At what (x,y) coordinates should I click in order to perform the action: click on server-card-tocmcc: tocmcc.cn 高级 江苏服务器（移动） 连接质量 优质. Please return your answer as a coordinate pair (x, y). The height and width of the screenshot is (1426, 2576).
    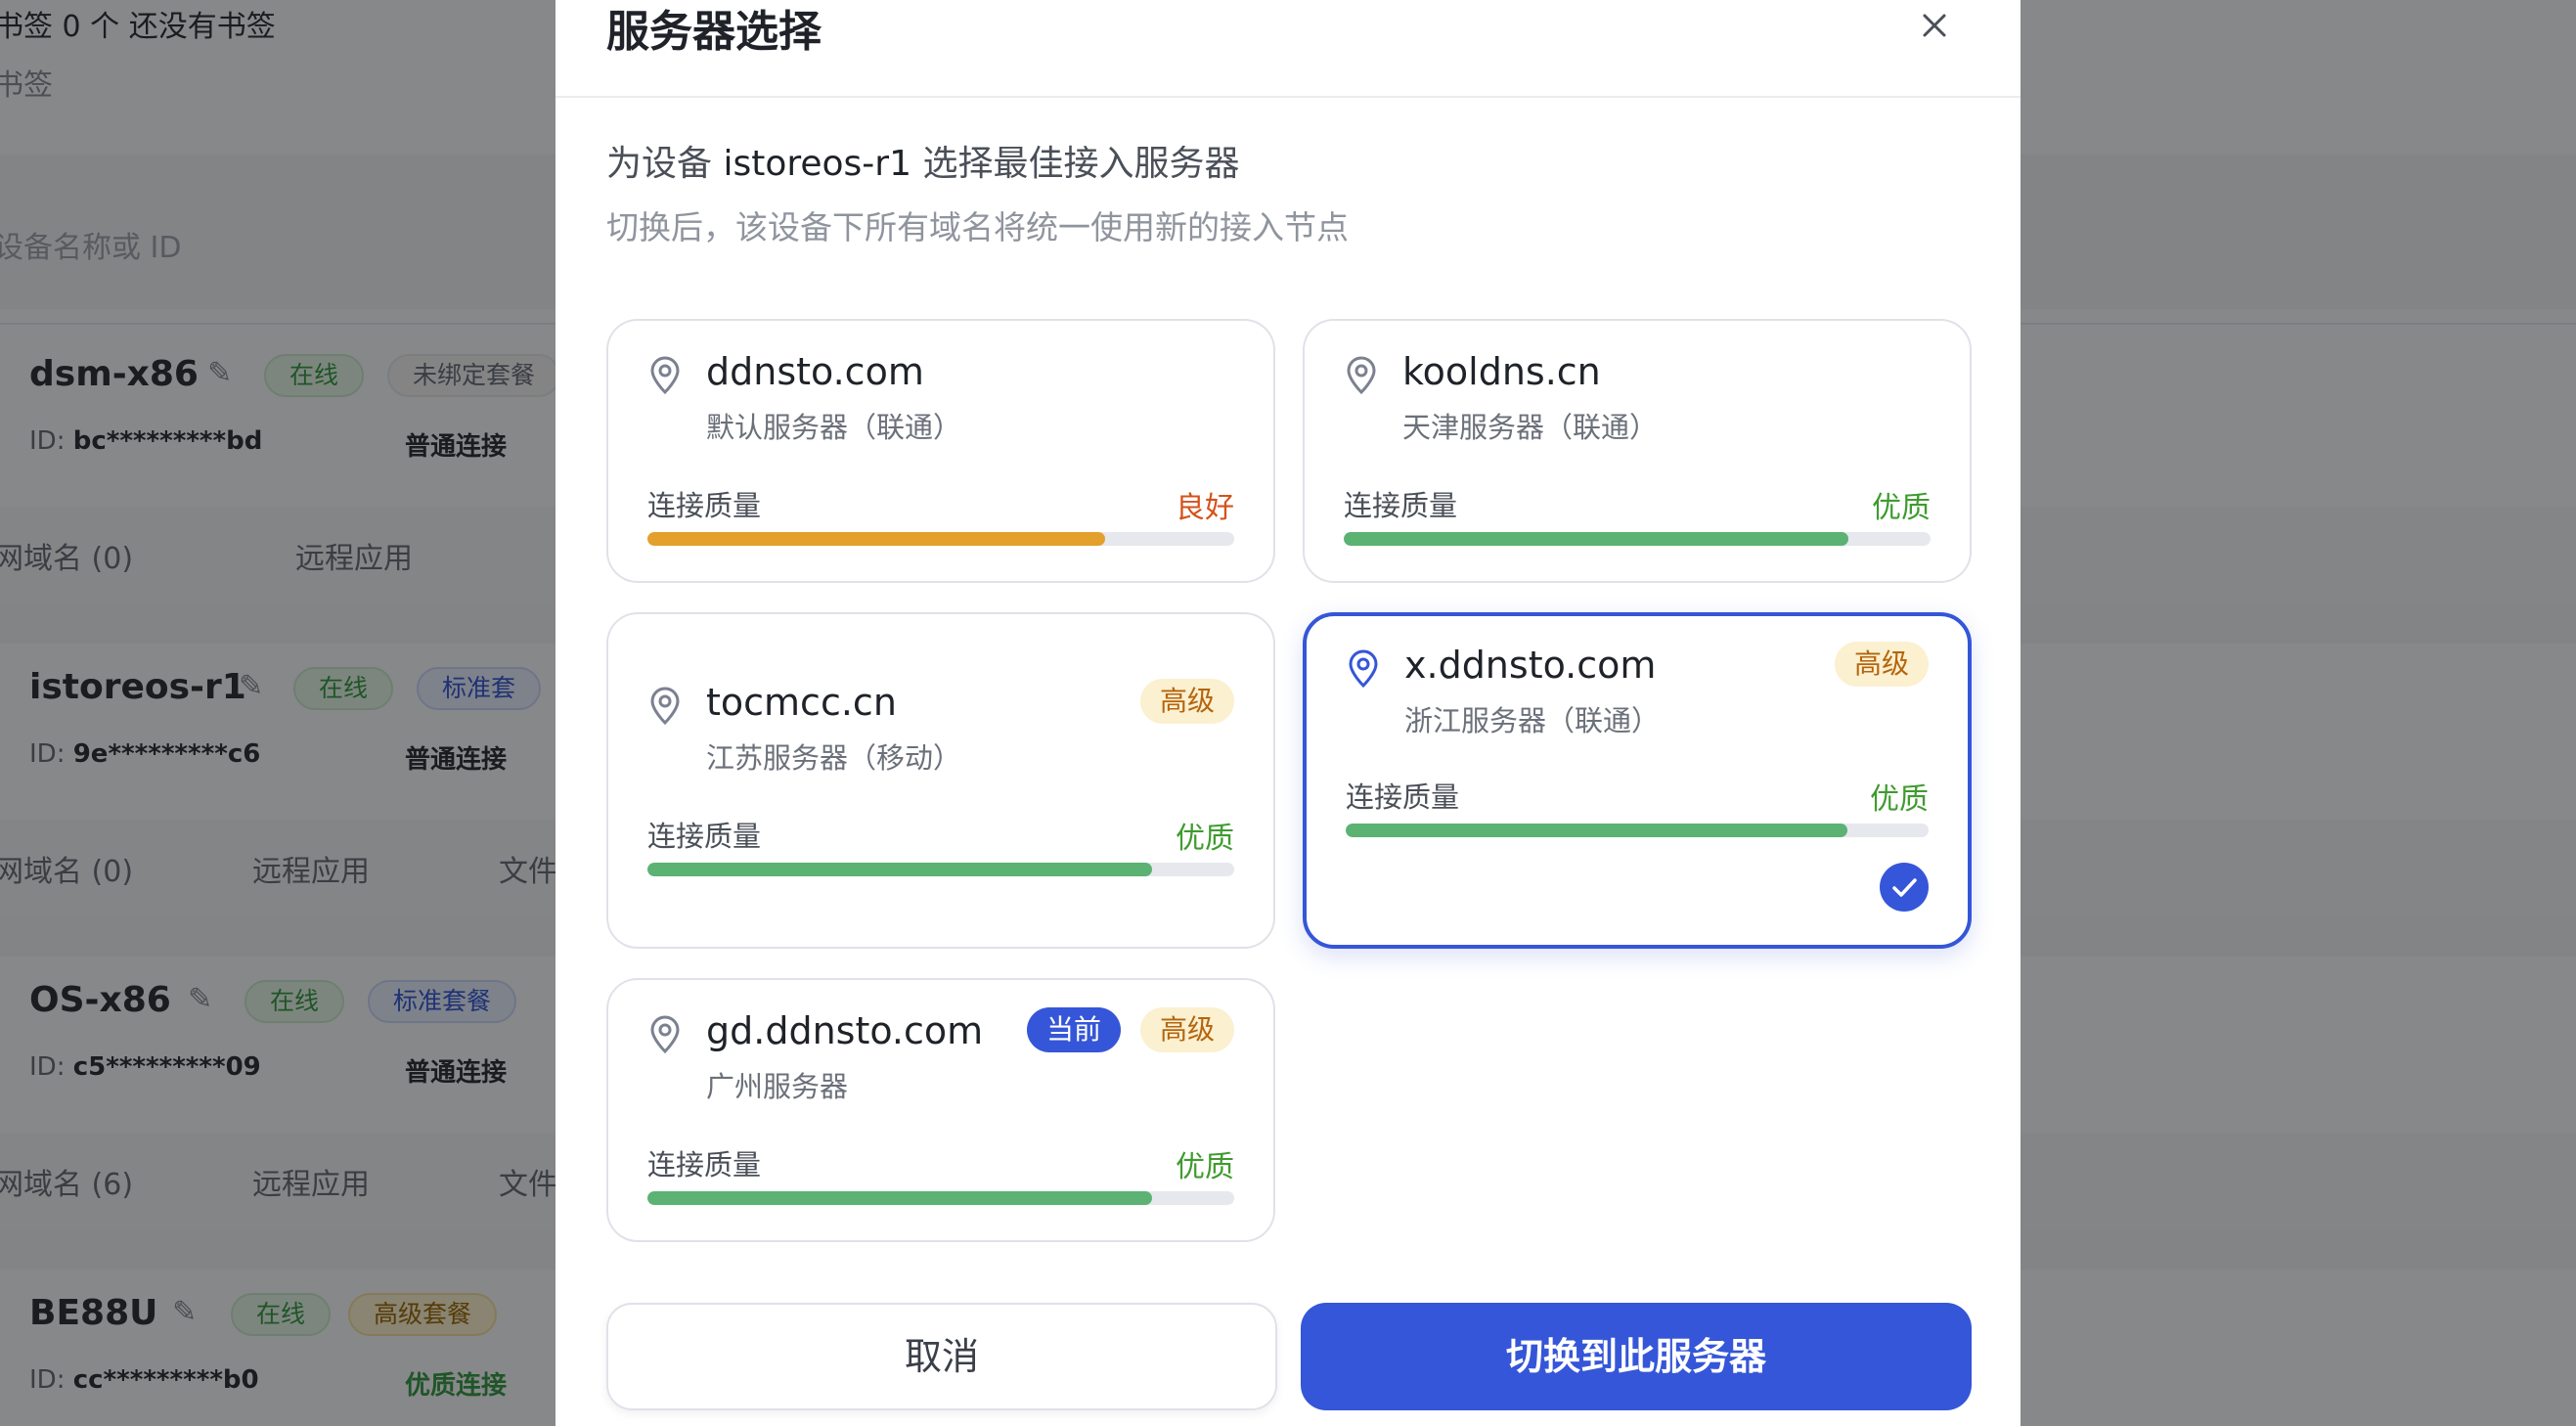
    Looking at the image, I should click on (940, 781).